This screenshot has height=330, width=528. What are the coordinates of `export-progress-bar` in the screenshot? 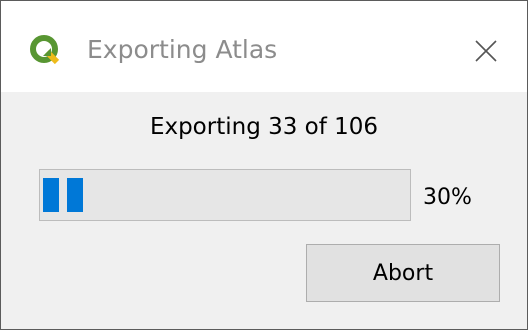 It's located at (225, 195).